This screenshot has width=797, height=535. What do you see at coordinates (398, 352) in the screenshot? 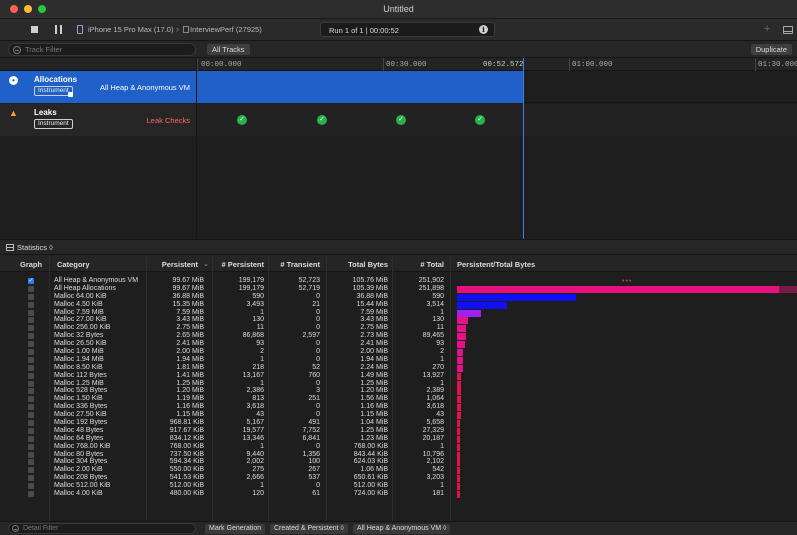
I see `table-row: Malloc 1.00 MiB 2.00 MiB 2 0 2.00 MiB 2` at bounding box center [398, 352].